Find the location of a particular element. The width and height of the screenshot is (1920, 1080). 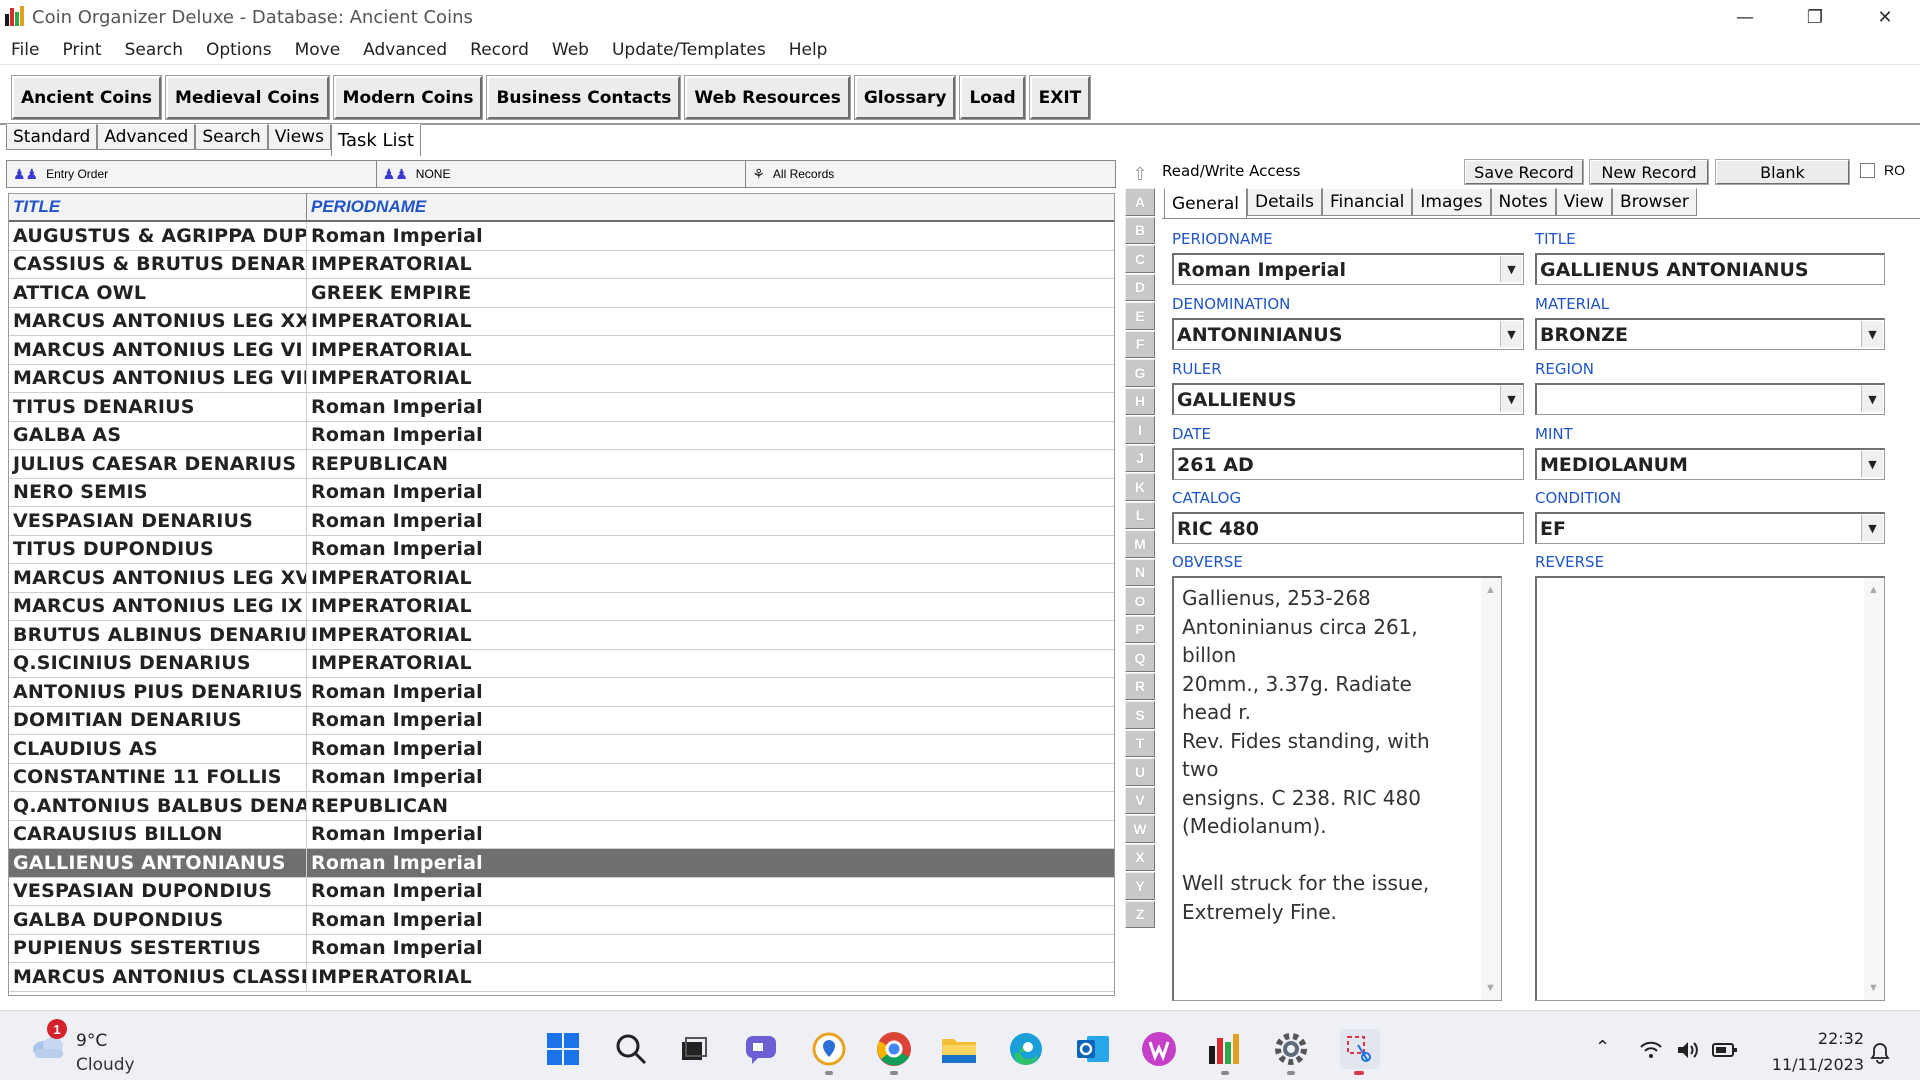

title-cell: CLAUDIUS AS is located at coordinates (158, 749).